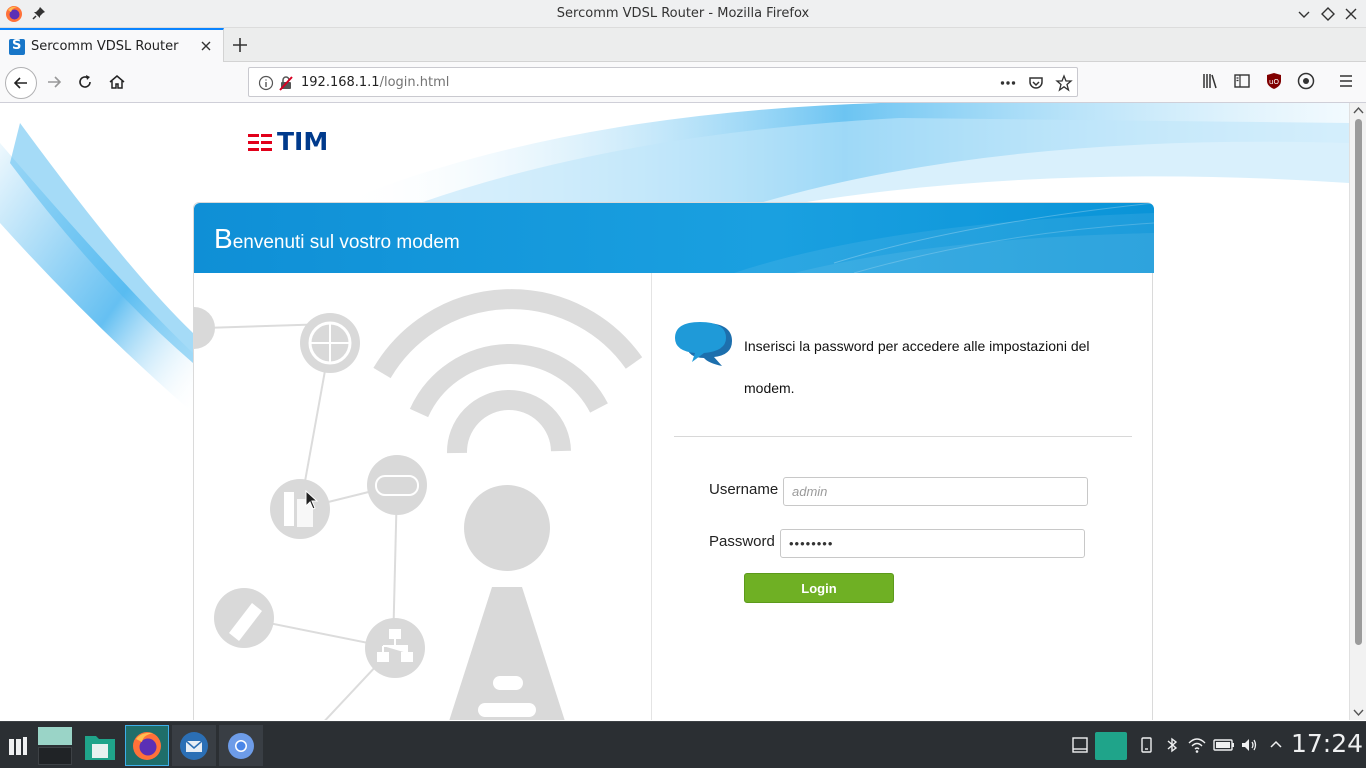 This screenshot has height=768, width=1366. I want to click on tim-logo-text: TIM, so click(303, 141).